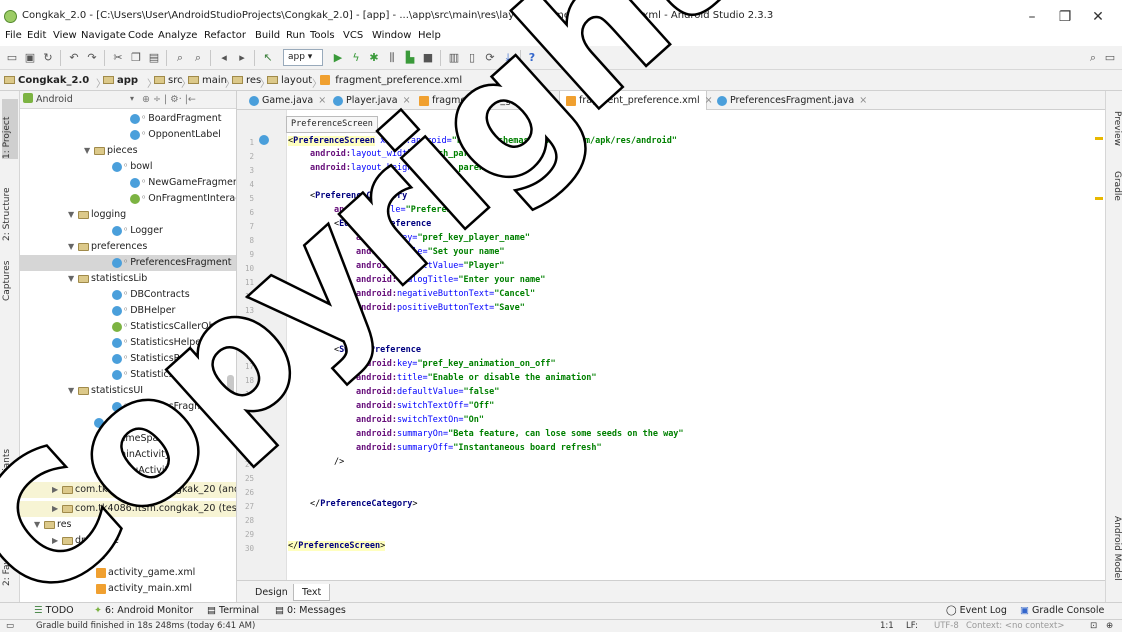 This screenshot has height=632, width=1122. Describe the element at coordinates (128, 279) in the screenshot. I see `tree-folder: ▼ statisticsLib` at that location.